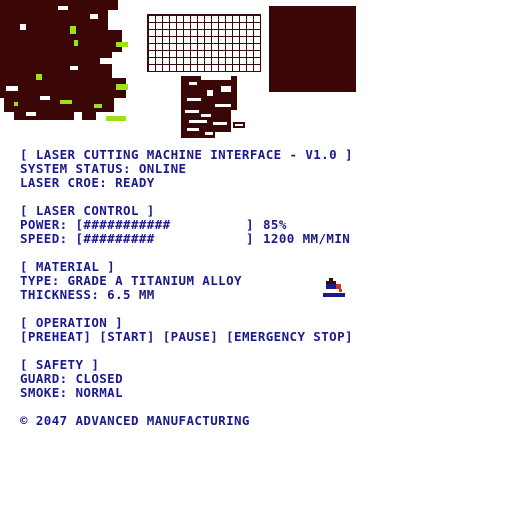 Image resolution: width=512 pixels, height=512 pixels. I want to click on glitch-noise-image, so click(64, 60).